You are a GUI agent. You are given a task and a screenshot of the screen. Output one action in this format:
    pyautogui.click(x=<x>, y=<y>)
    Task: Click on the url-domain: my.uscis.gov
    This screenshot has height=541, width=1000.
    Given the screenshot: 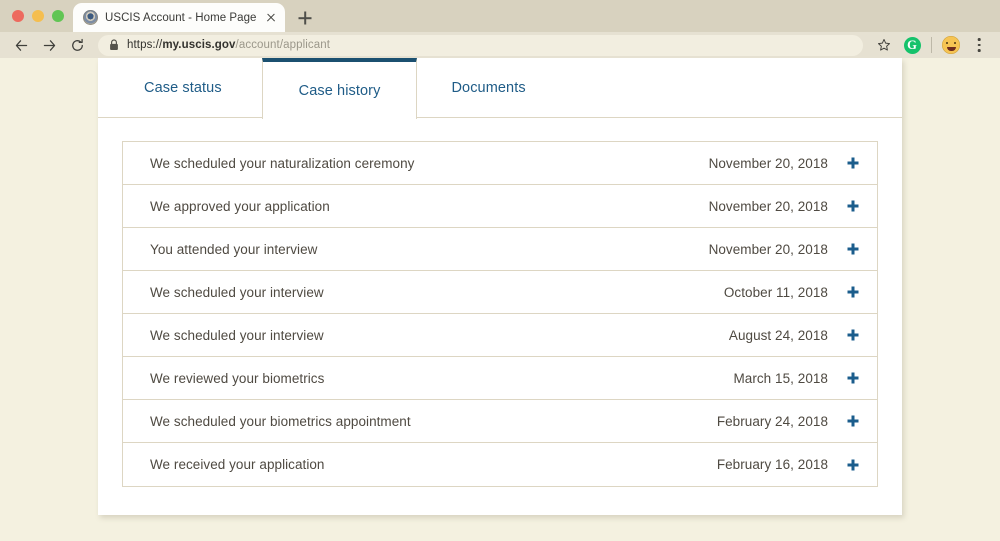 What is the action you would take?
    pyautogui.click(x=199, y=45)
    